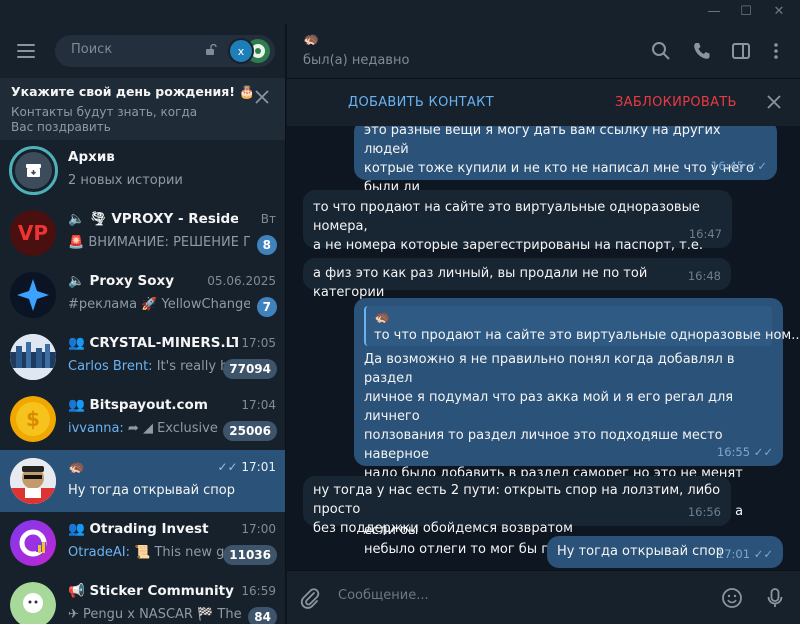  I want to click on message-time: 16:56, so click(704, 512).